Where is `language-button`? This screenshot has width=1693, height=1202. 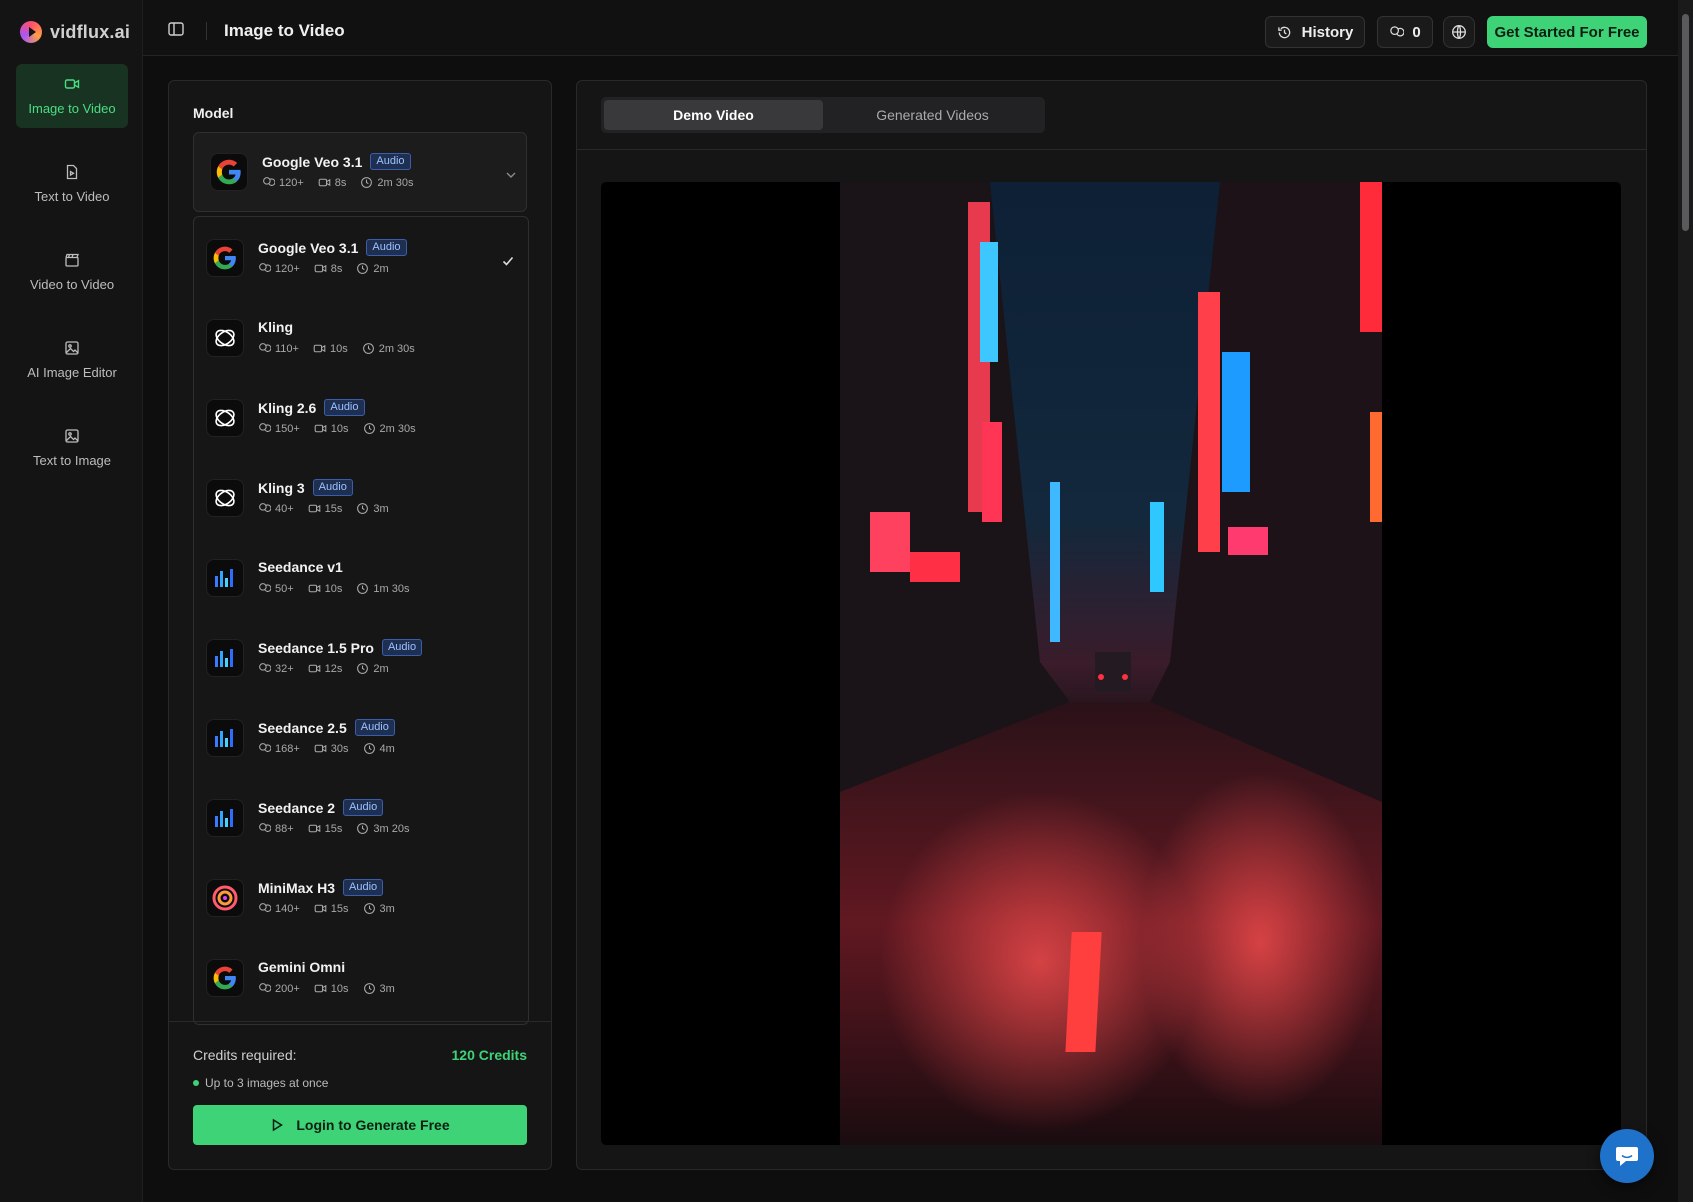
language-button is located at coordinates (1459, 32).